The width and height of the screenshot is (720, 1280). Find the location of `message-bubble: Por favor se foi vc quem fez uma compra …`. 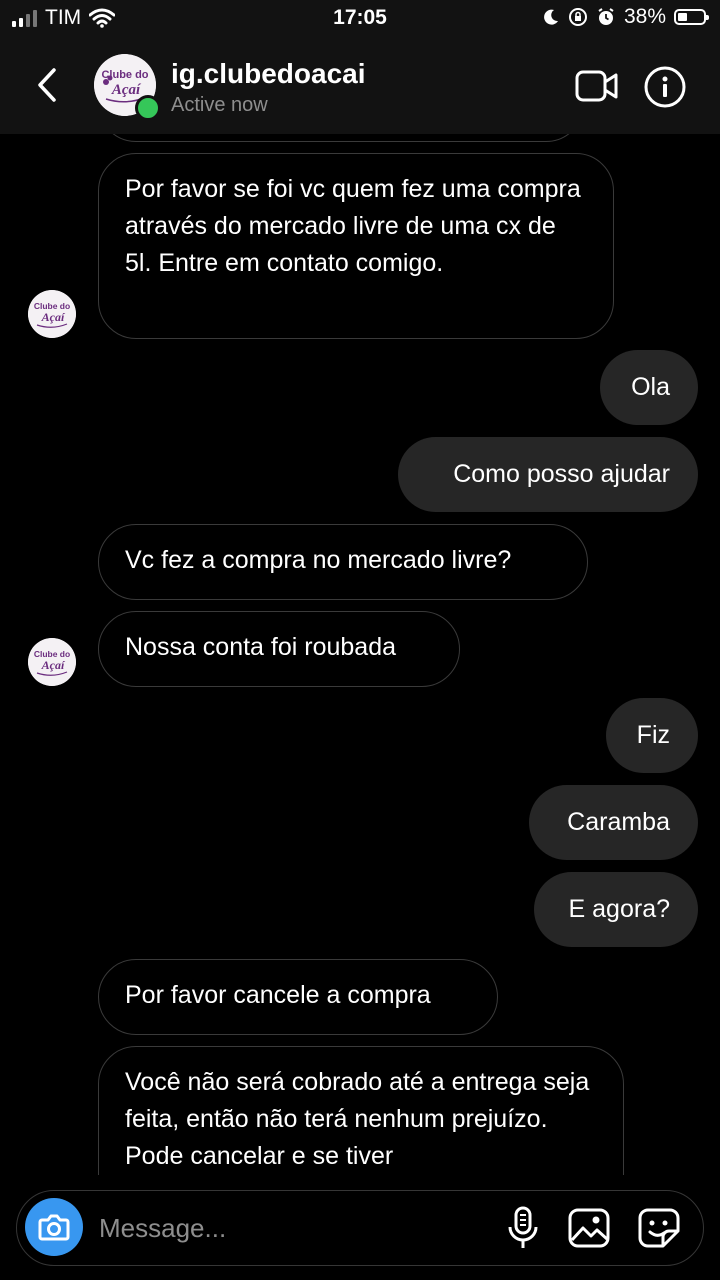

message-bubble: Por favor se foi vc quem fez uma compra … is located at coordinates (356, 246).